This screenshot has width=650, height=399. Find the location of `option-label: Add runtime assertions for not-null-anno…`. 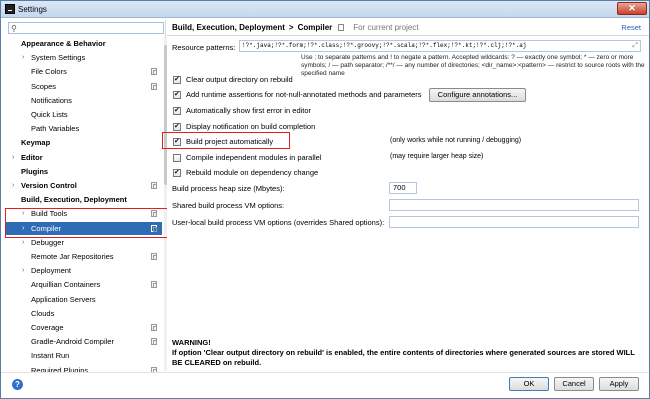

option-label: Add runtime assertions for not-null-anno… is located at coordinates (304, 94).